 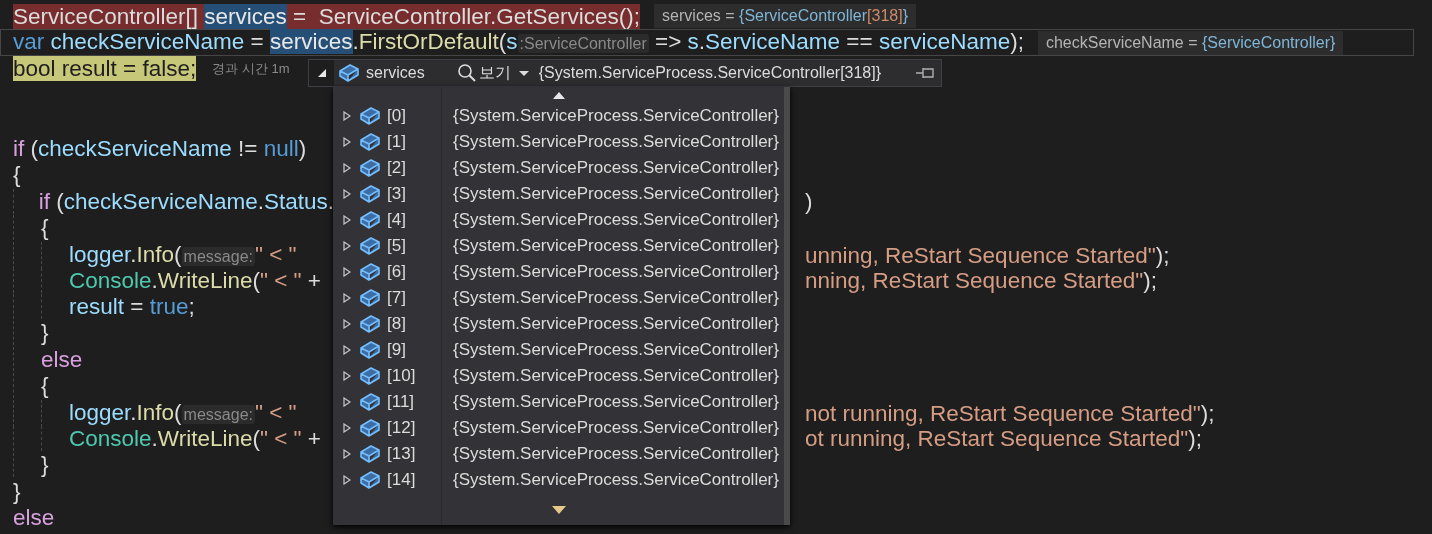 What do you see at coordinates (397, 116) in the screenshot?
I see `item-name: [0]` at bounding box center [397, 116].